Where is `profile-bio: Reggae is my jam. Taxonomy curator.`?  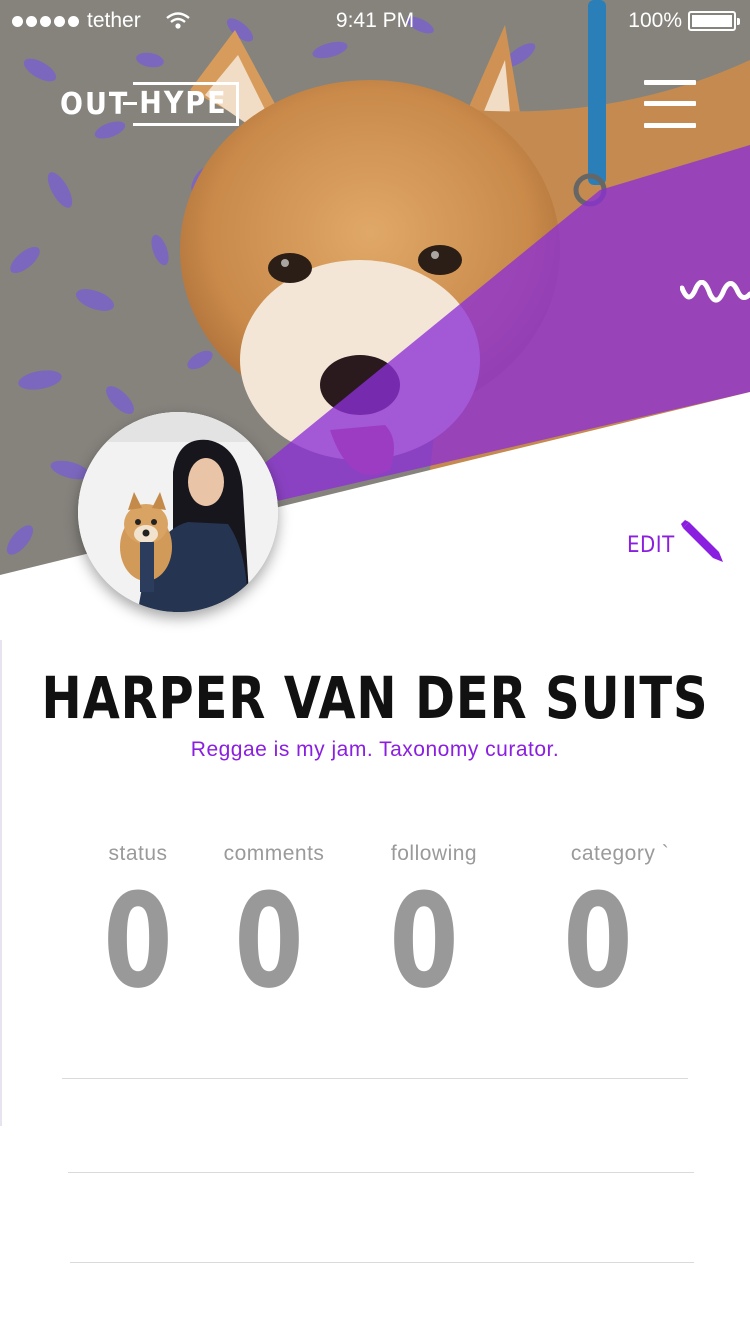 profile-bio: Reggae is my jam. Taxonomy curator. is located at coordinates (375, 749).